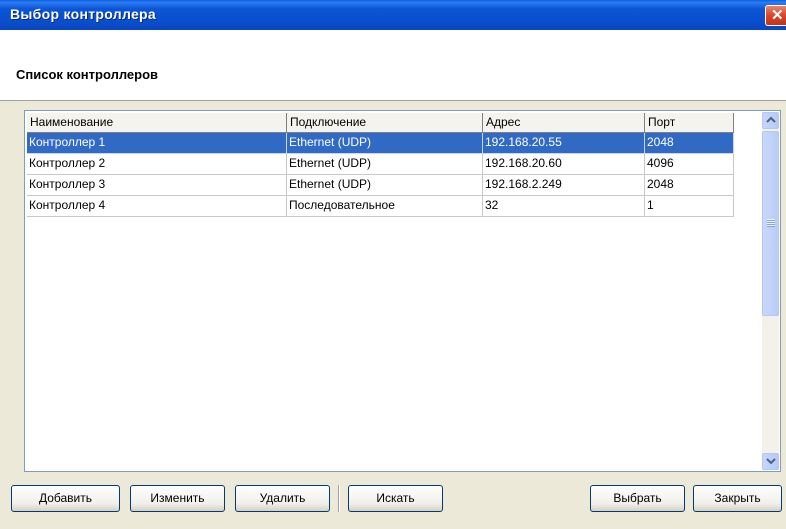  I want to click on dialog-header: Список контроллеров, so click(393, 65).